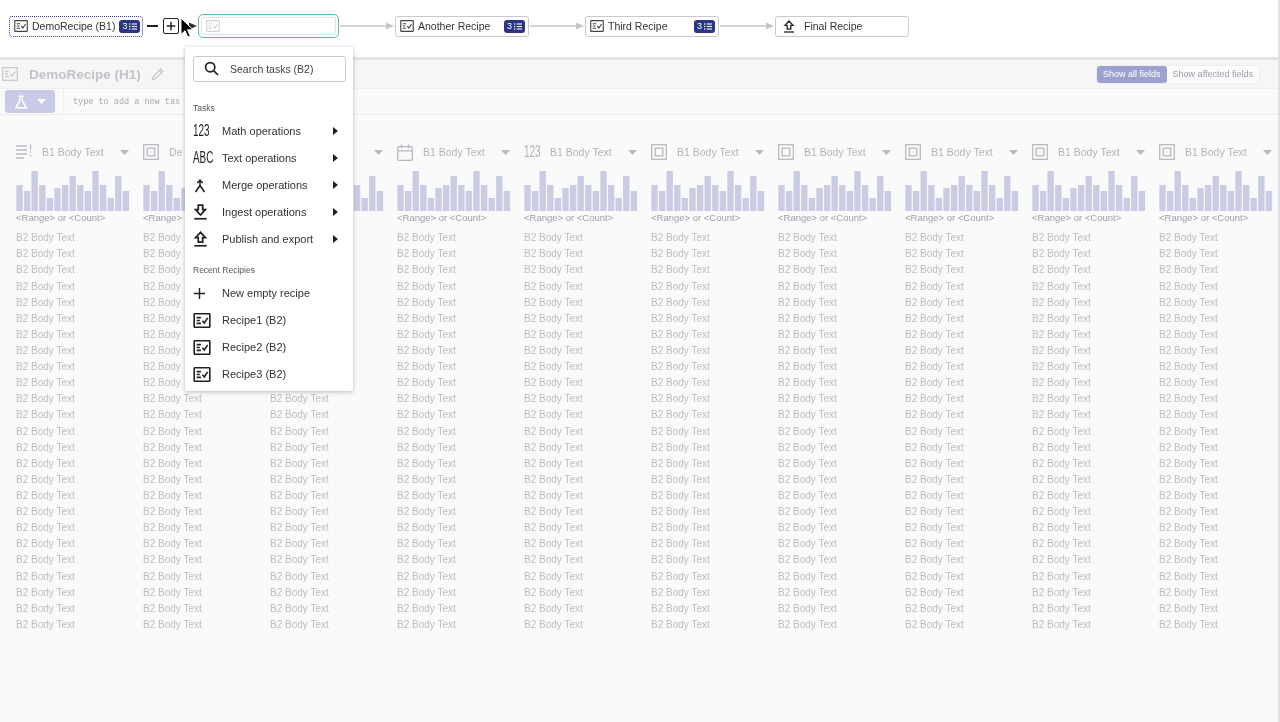  I want to click on menu-item: Recipe3 (B2), so click(269, 374).